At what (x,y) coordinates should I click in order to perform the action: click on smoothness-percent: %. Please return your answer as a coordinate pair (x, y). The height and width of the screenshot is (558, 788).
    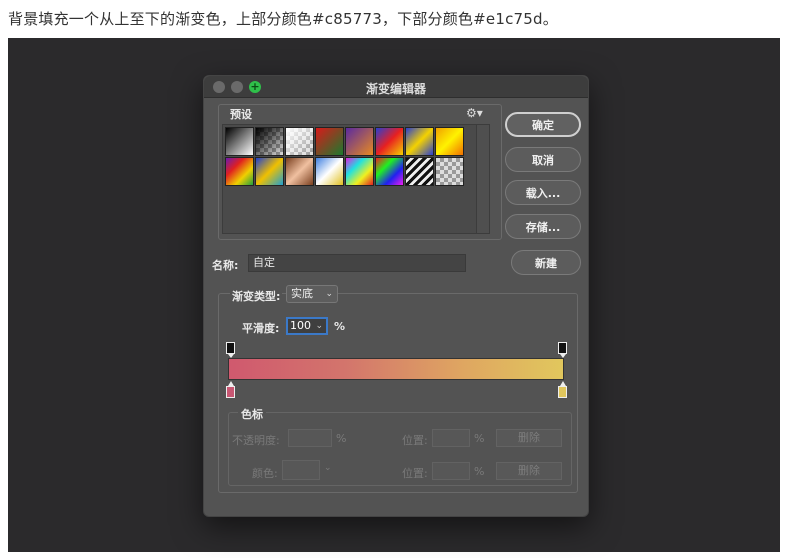
    Looking at the image, I should click on (340, 326).